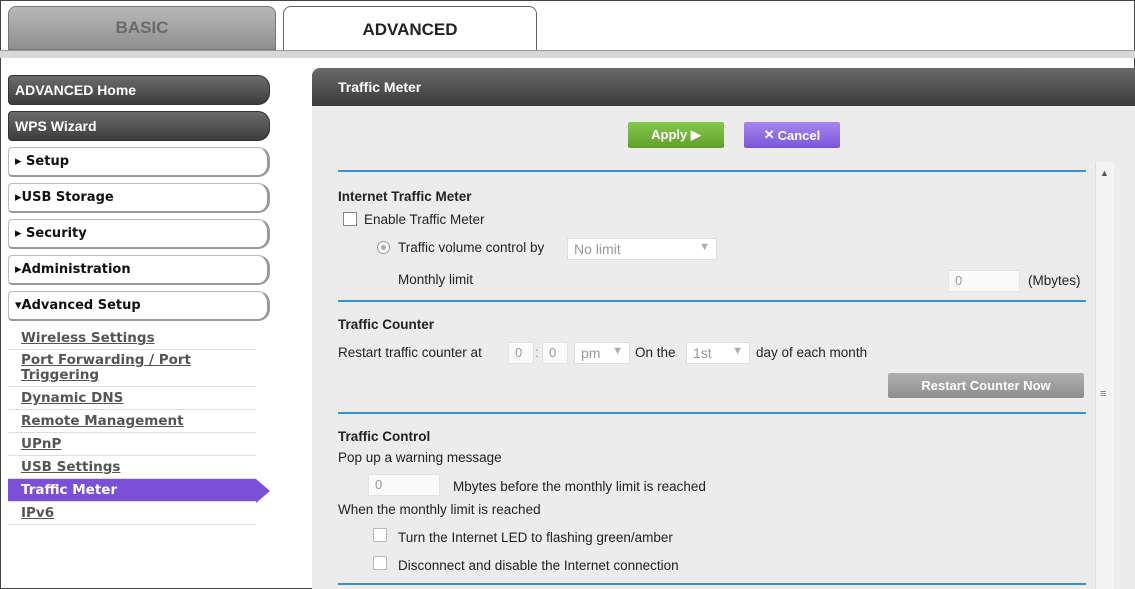  Describe the element at coordinates (1104, 173) in the screenshot. I see `scroll-up-arrow-icon: ▲` at that location.